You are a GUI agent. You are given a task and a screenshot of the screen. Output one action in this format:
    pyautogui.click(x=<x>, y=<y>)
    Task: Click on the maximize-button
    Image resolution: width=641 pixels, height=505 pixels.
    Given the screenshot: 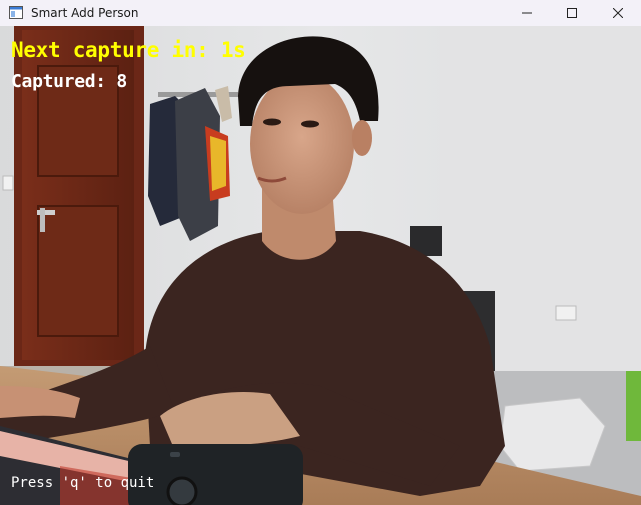 What is the action you would take?
    pyautogui.click(x=572, y=13)
    